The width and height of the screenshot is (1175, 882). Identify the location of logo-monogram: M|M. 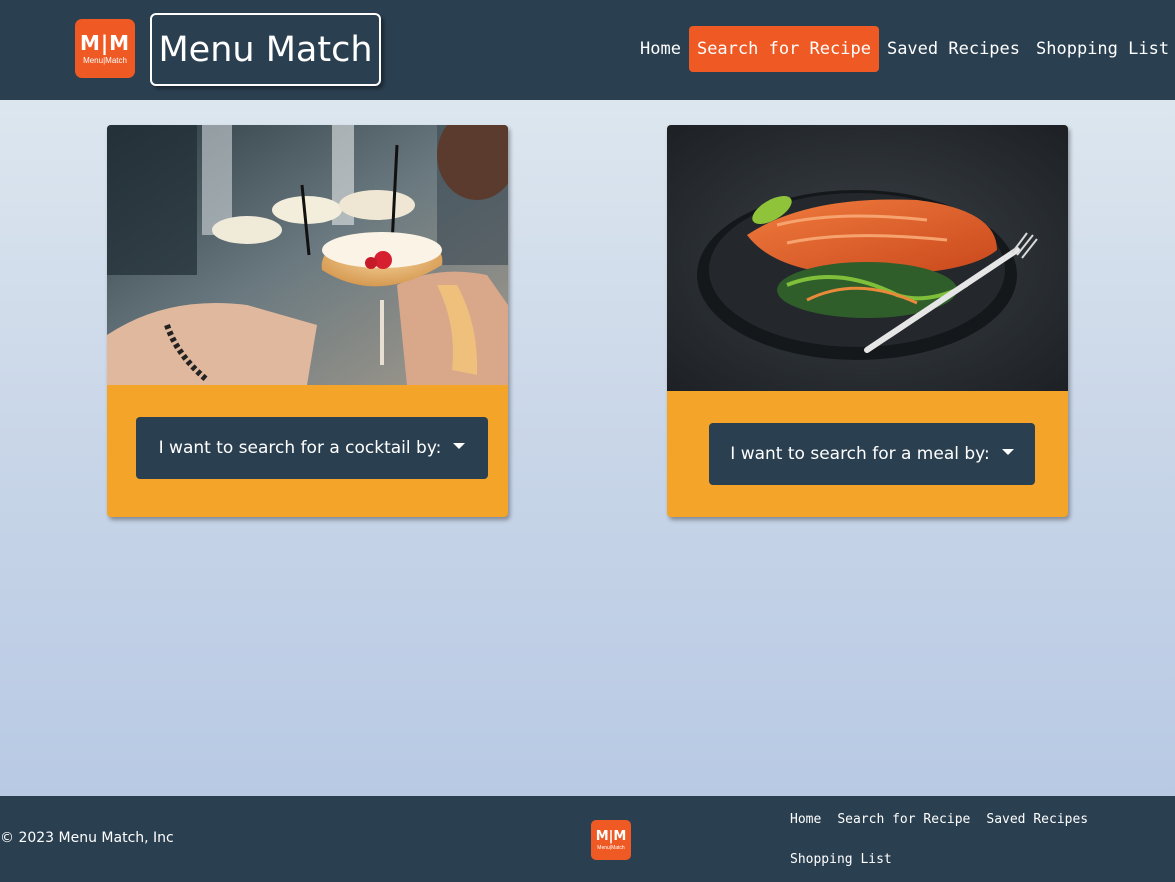
(105, 42).